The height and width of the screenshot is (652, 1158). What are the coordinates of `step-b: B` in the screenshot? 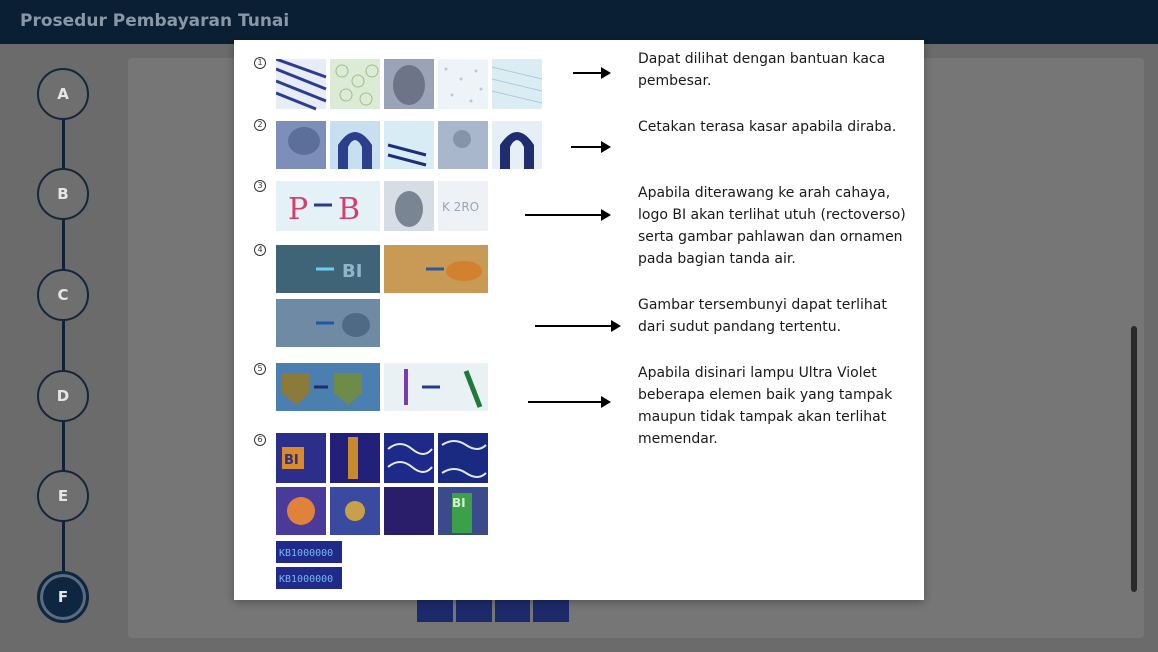 It's located at (63, 194).